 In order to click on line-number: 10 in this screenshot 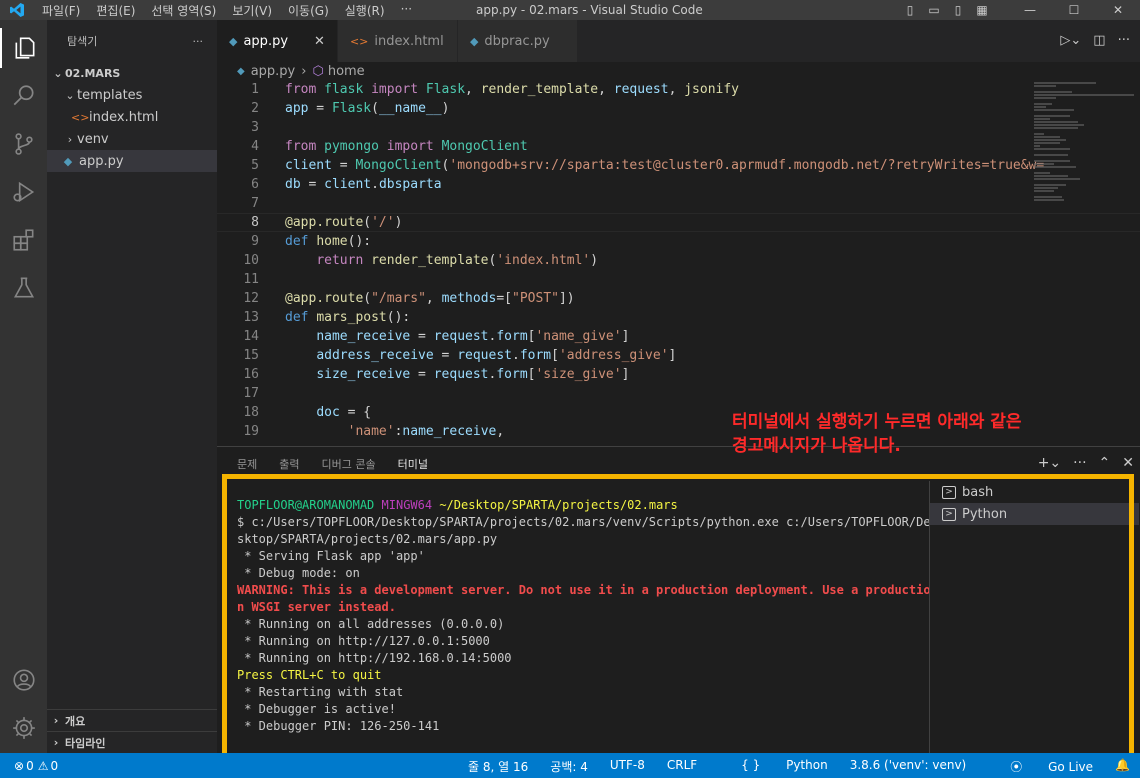, I will do `click(251, 260)`.